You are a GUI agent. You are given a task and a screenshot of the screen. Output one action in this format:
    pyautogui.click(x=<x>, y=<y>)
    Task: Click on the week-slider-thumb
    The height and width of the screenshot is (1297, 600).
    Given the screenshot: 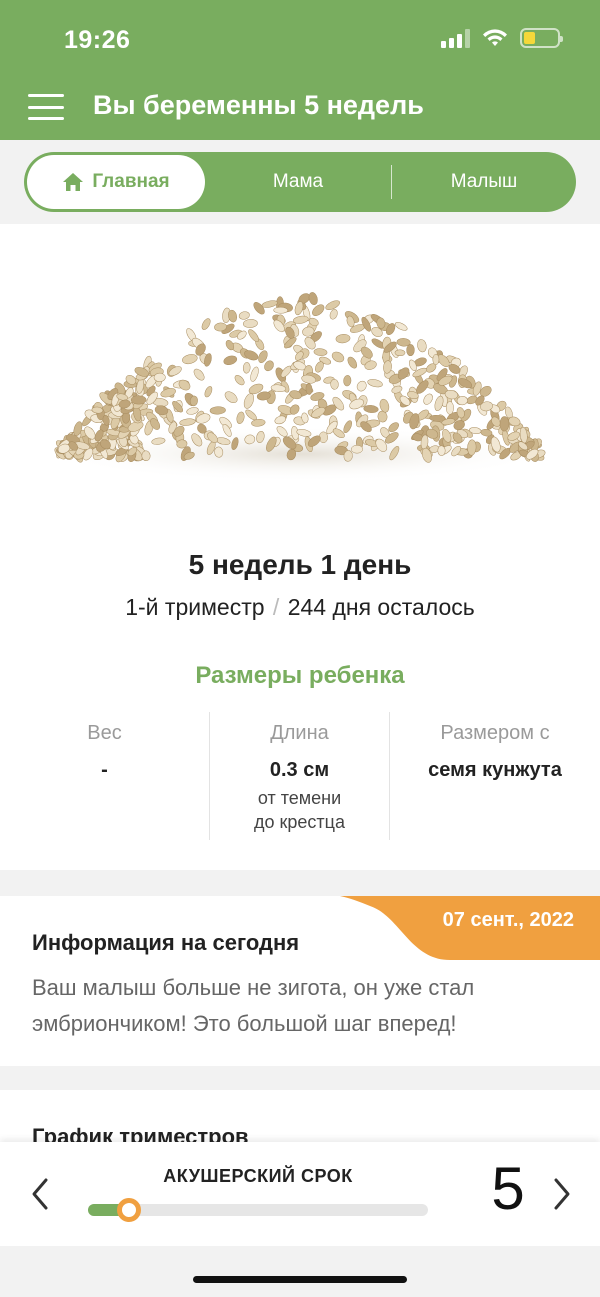 What is the action you would take?
    pyautogui.click(x=129, y=1210)
    